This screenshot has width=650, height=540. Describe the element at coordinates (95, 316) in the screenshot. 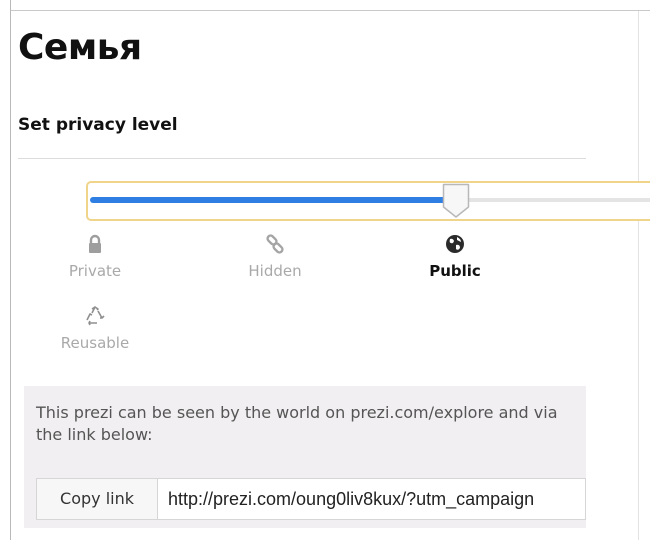

I see `recycle-icon` at that location.